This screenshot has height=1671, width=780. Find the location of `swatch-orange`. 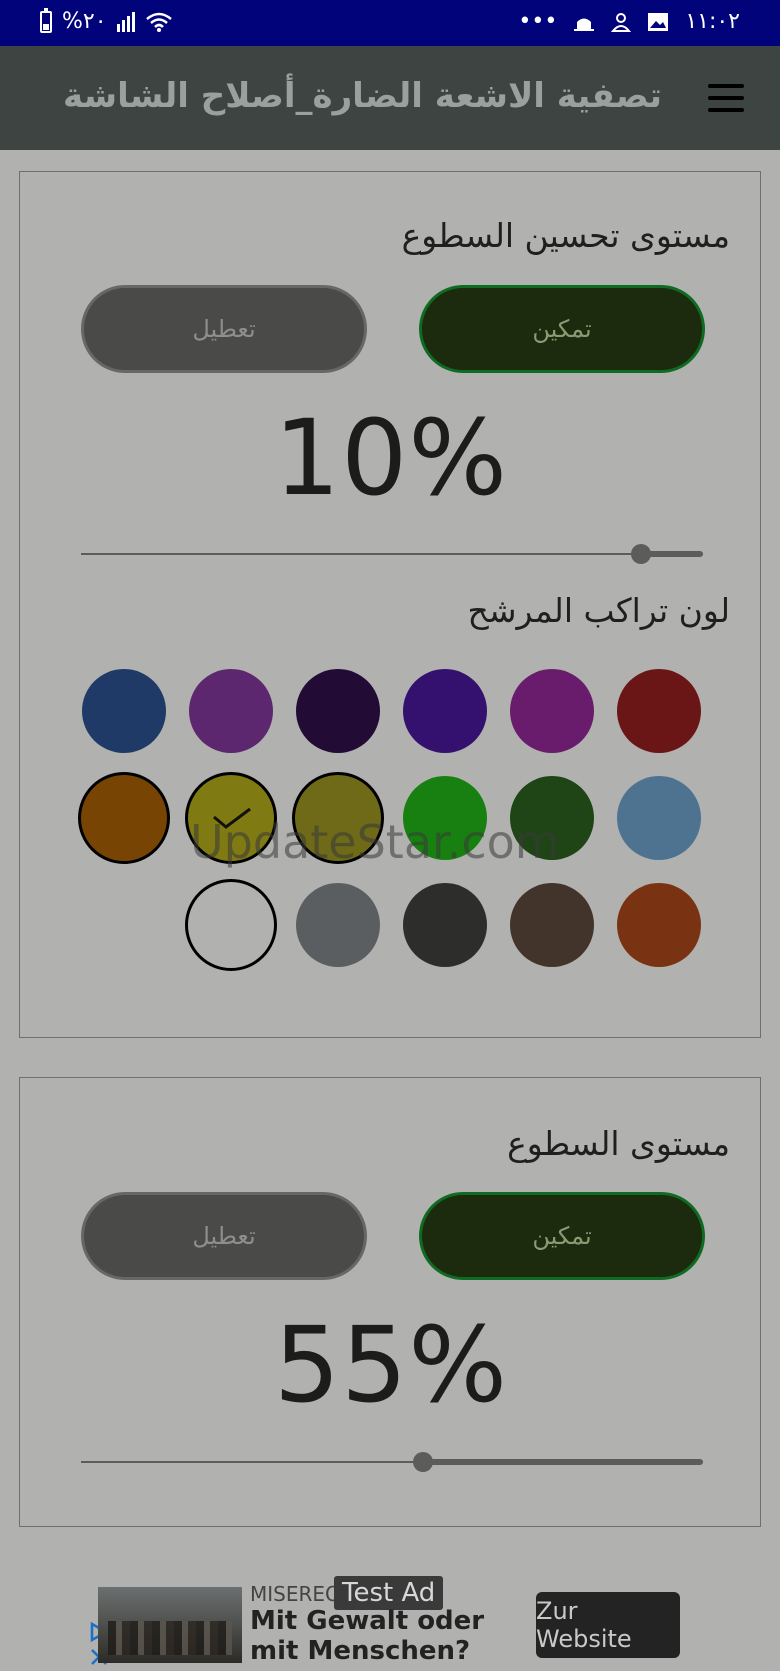

swatch-orange is located at coordinates (124, 818).